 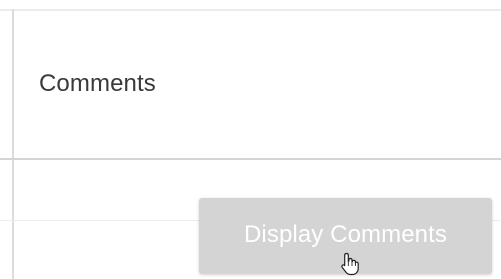 I want to click on left-border, so click(x=13, y=144).